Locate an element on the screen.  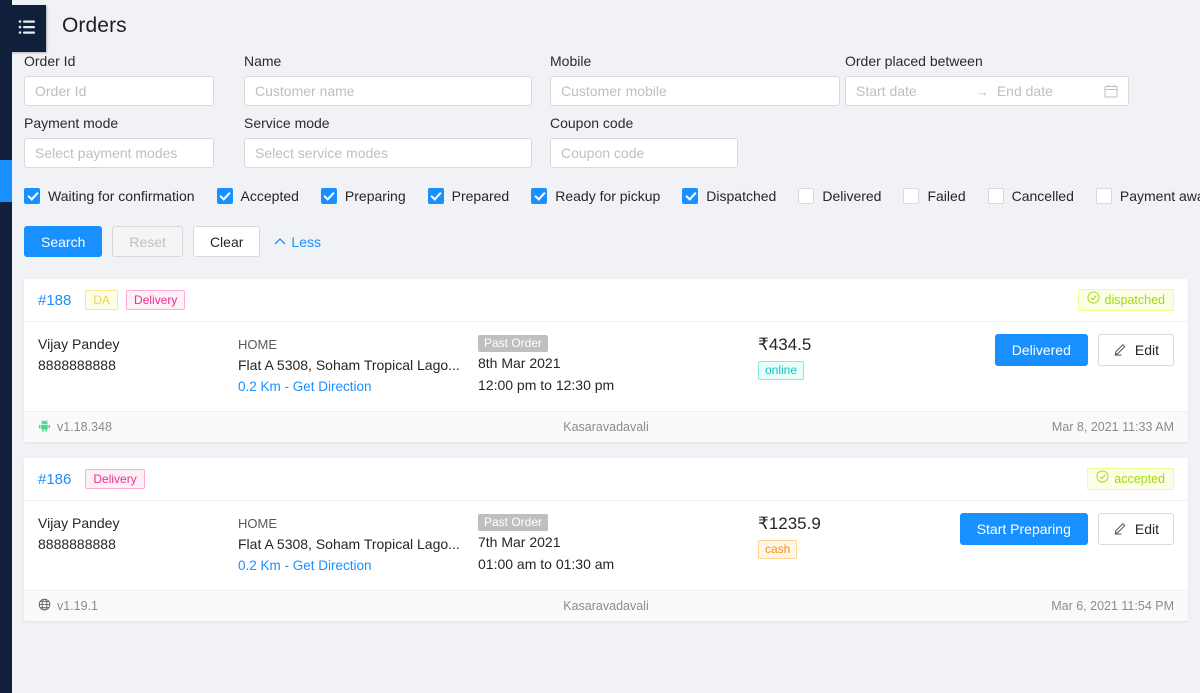
start-date-input: Start date is located at coordinates (912, 91).